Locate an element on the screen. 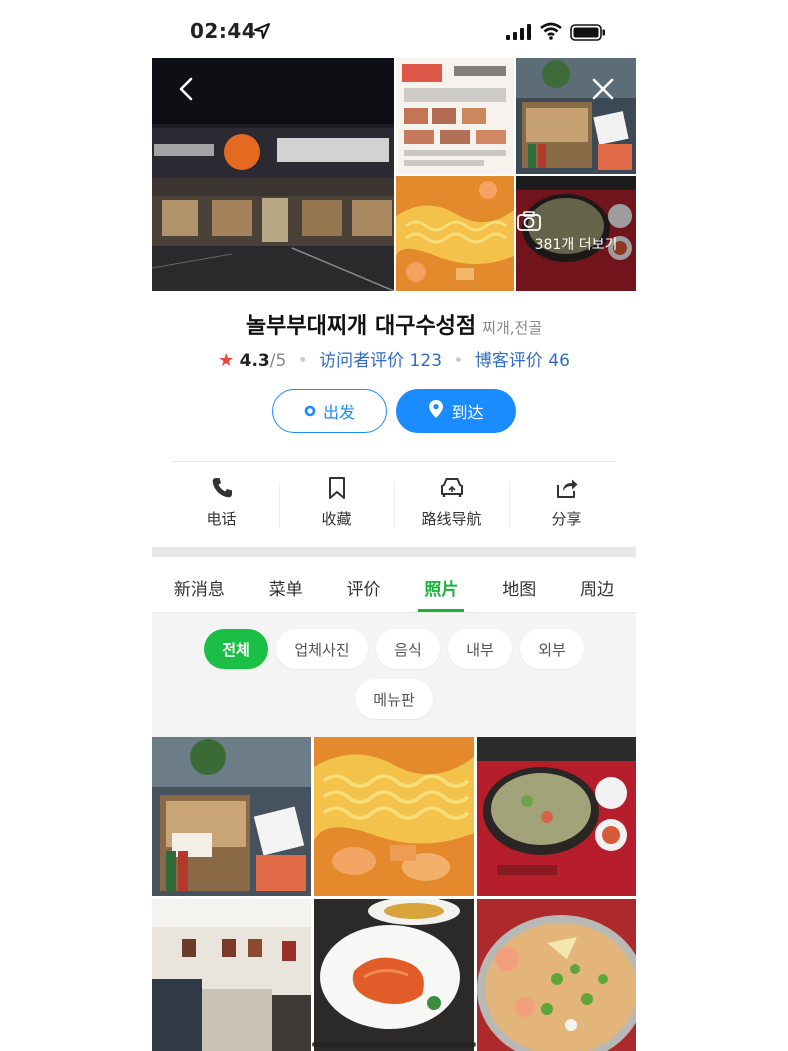  home-indicator is located at coordinates (394, 1044).